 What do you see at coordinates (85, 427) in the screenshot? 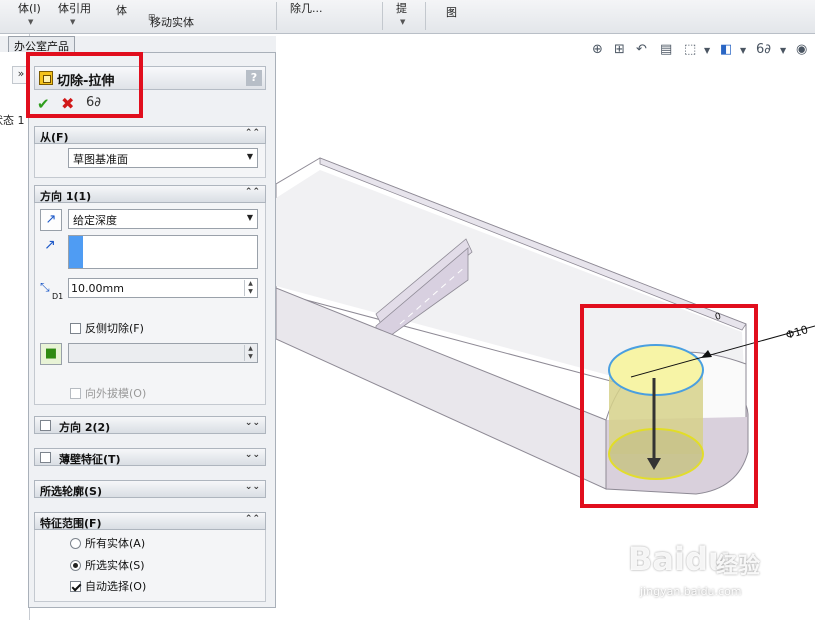
I see `section-direction2-label: 方向 2(2)` at bounding box center [85, 427].